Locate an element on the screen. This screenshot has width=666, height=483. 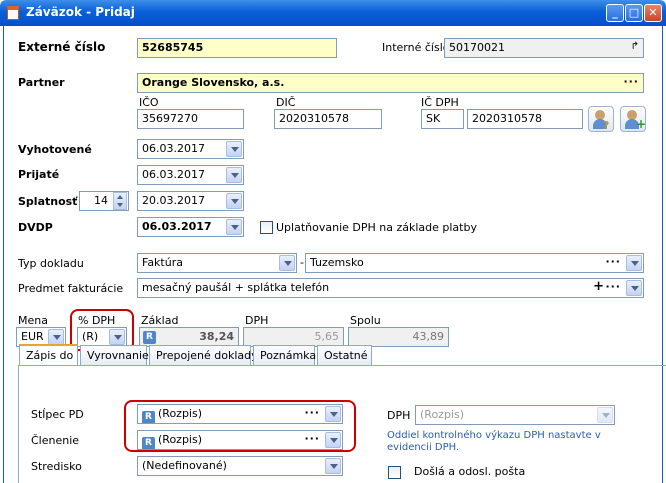
spolu-label: Spolu is located at coordinates (365, 320).